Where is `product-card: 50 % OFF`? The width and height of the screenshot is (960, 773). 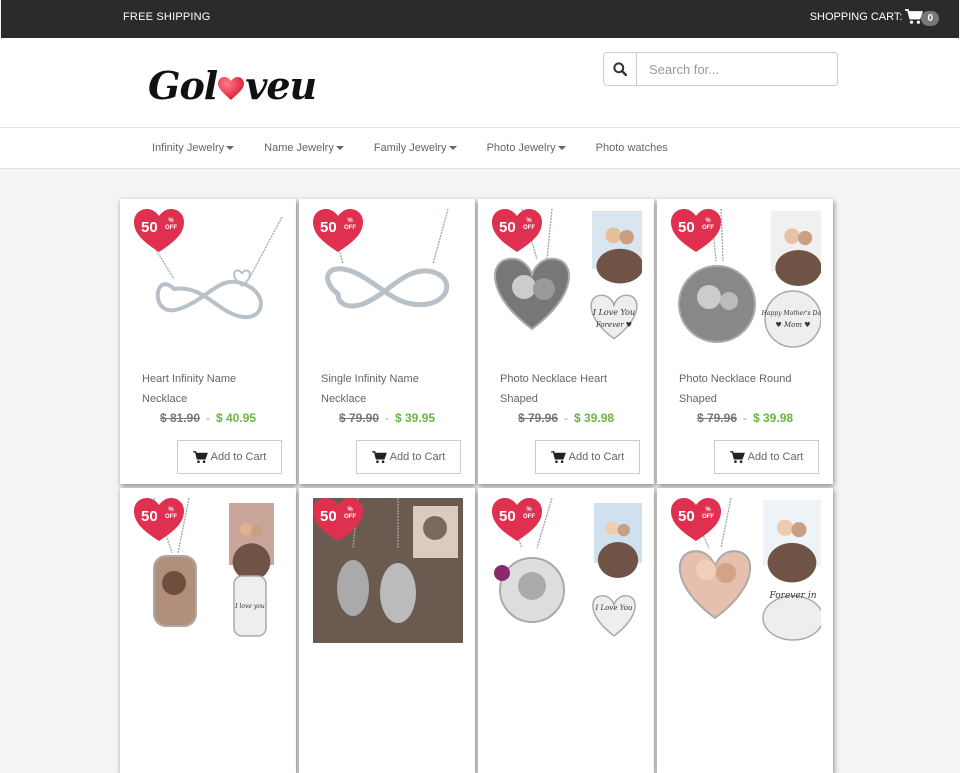
product-card: 50 % OFF is located at coordinates (387, 630).